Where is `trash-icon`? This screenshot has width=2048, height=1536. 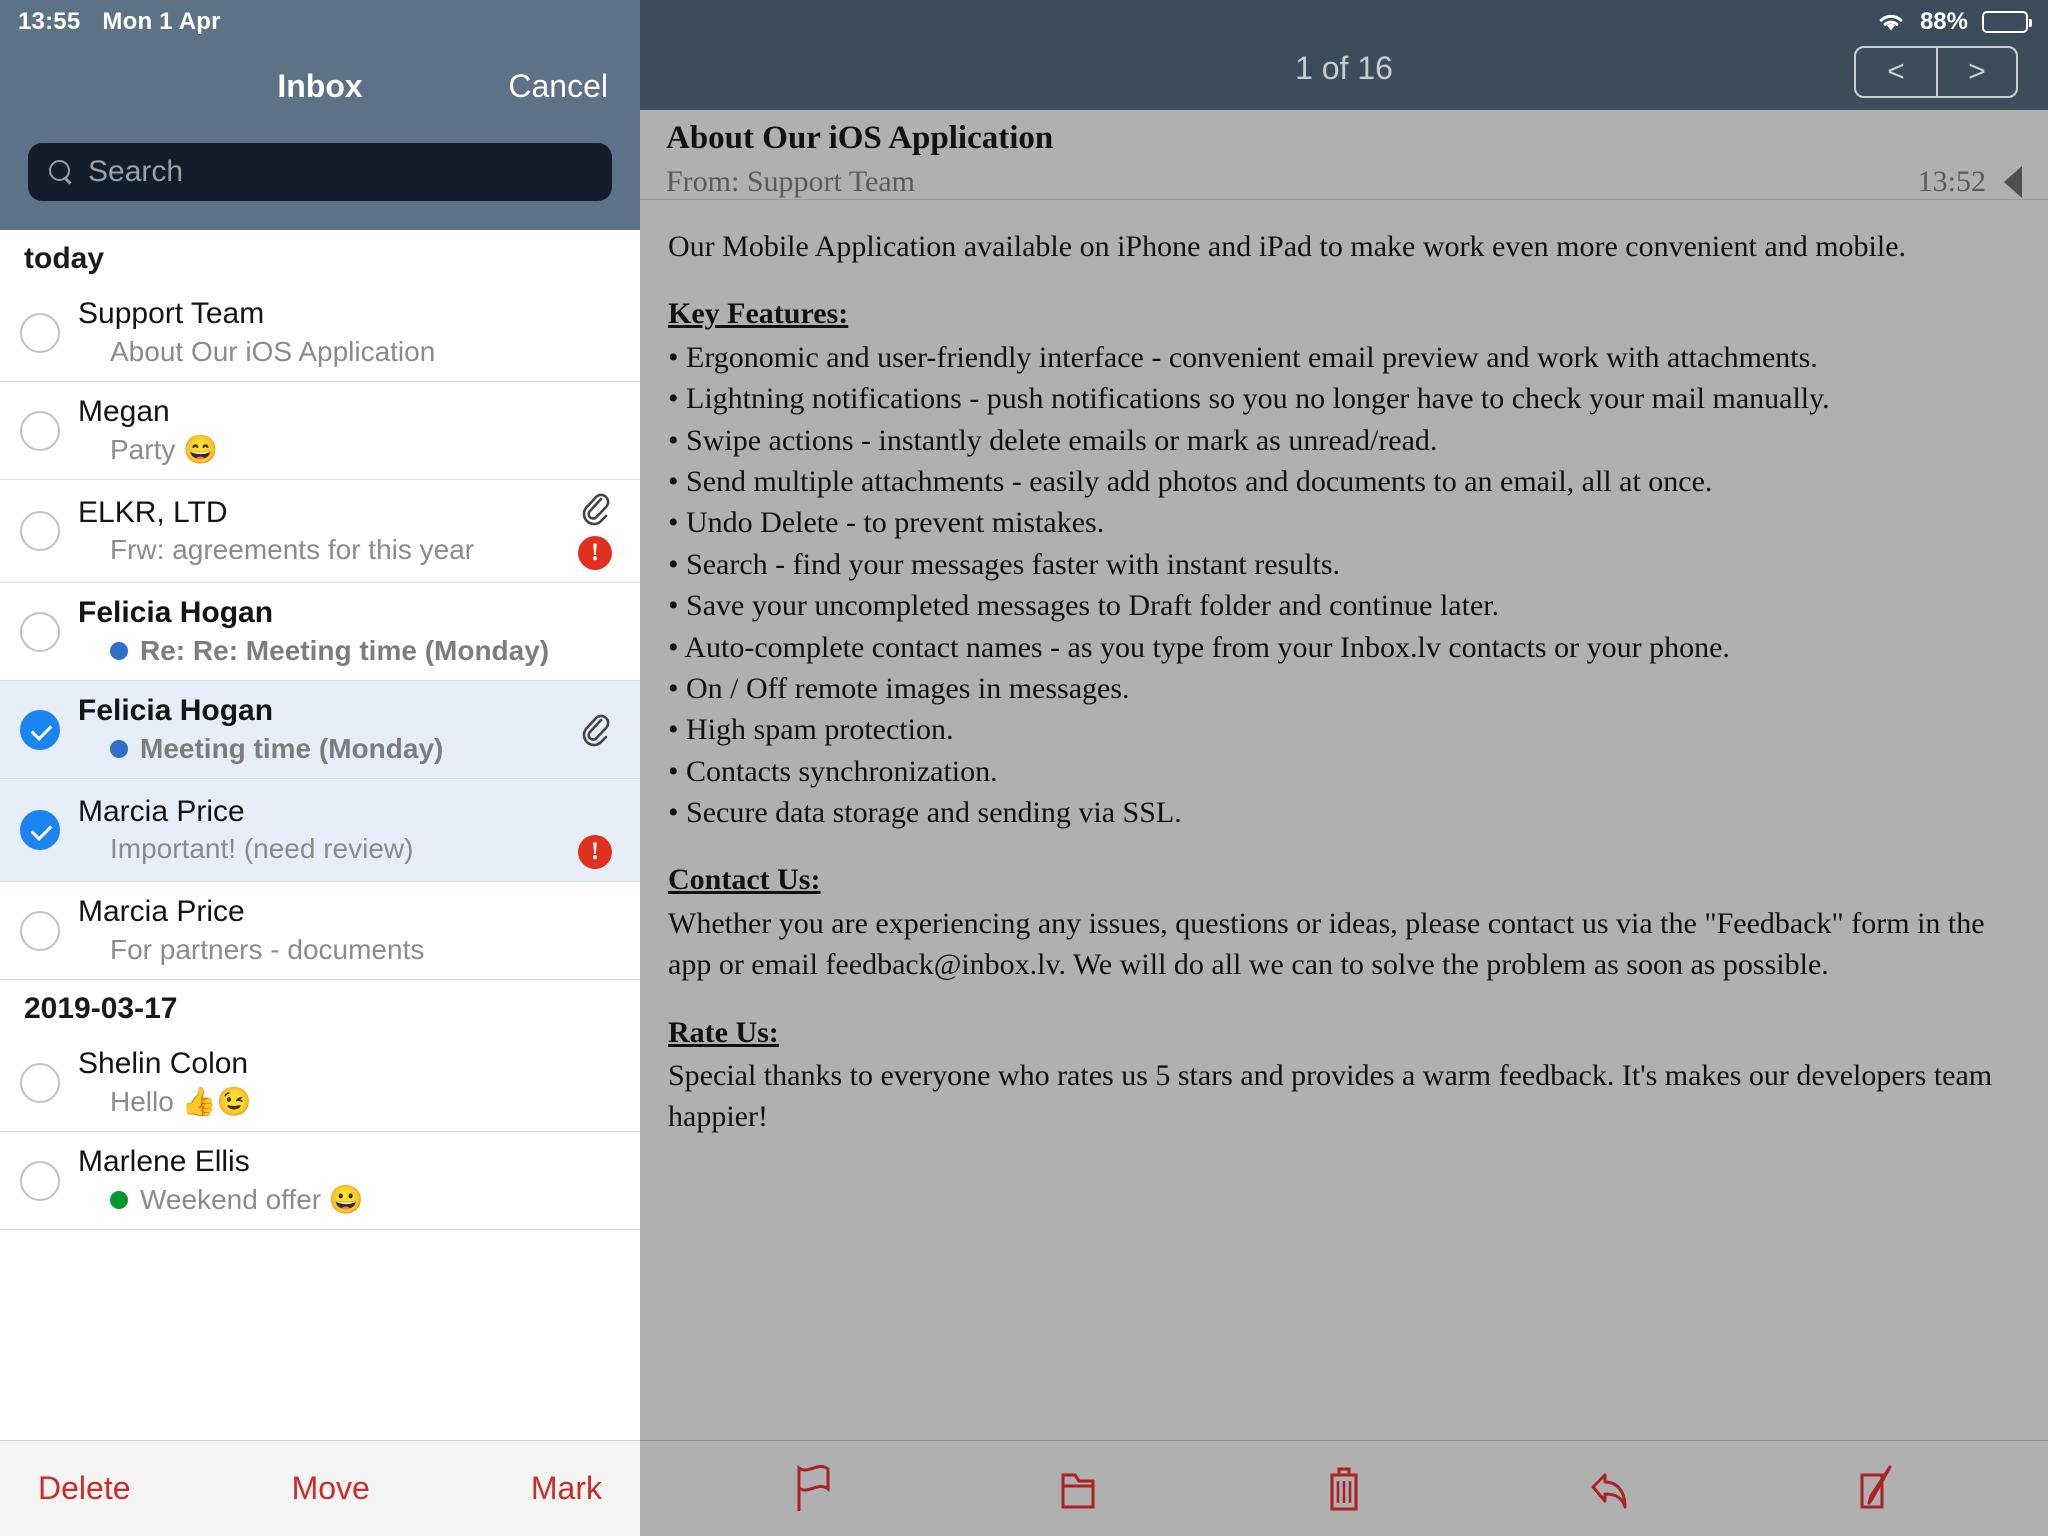 trash-icon is located at coordinates (1344, 1489).